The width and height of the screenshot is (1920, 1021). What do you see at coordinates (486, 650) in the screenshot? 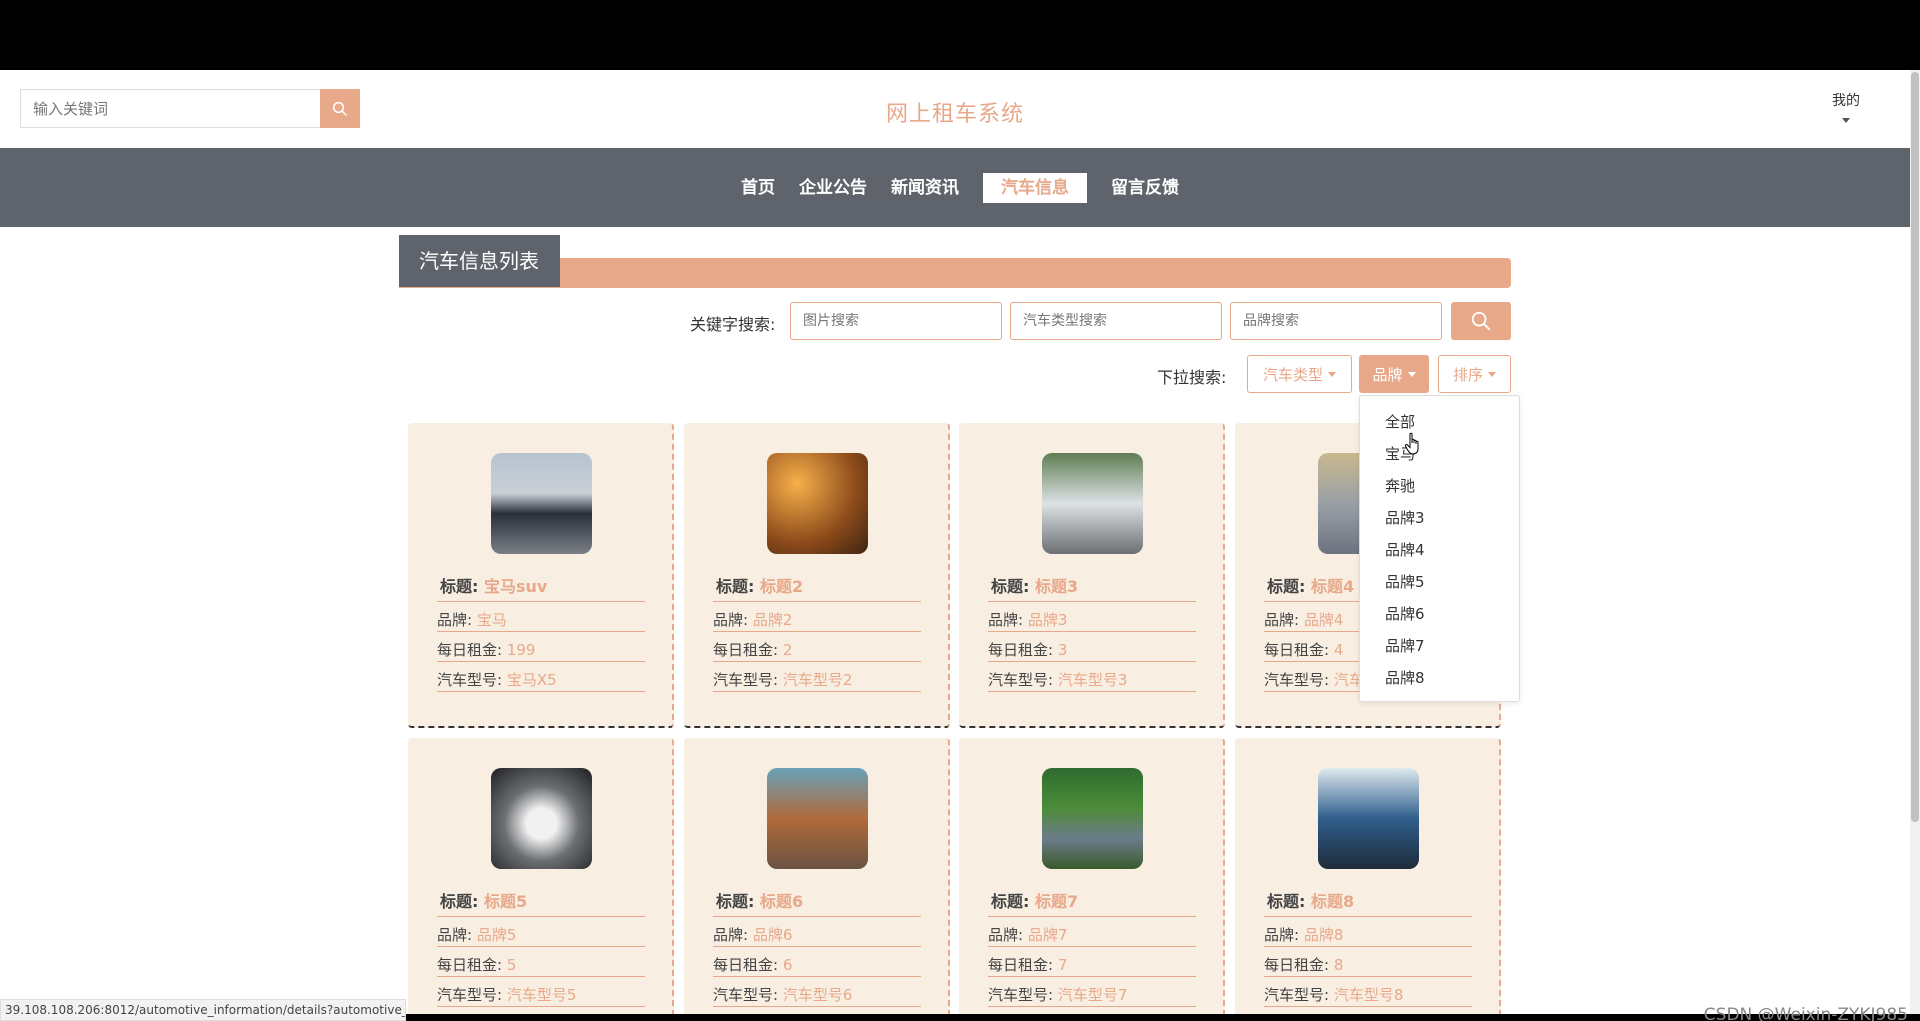
I see `car-daily-rent: 每日租金: 199` at bounding box center [486, 650].